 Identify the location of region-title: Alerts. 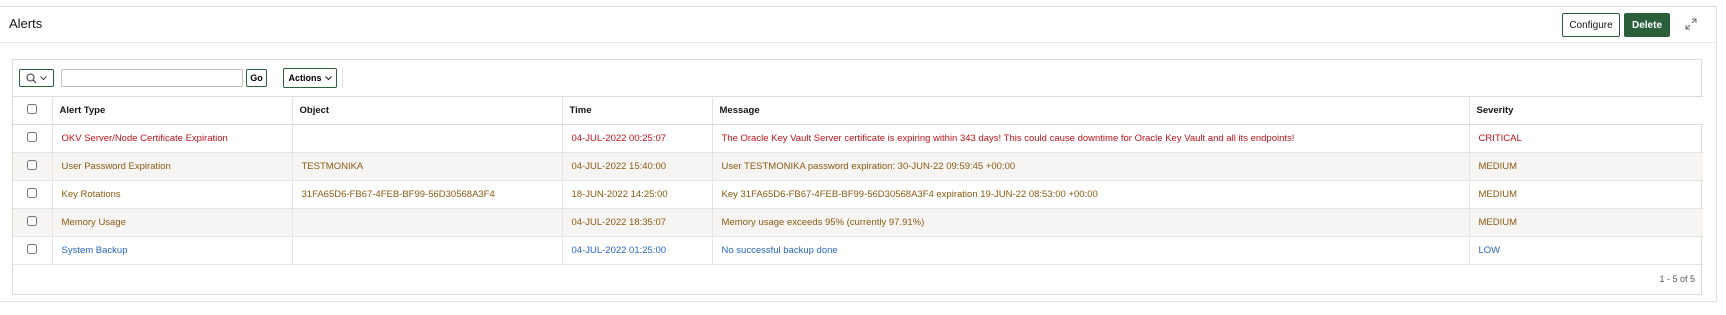
(26, 23).